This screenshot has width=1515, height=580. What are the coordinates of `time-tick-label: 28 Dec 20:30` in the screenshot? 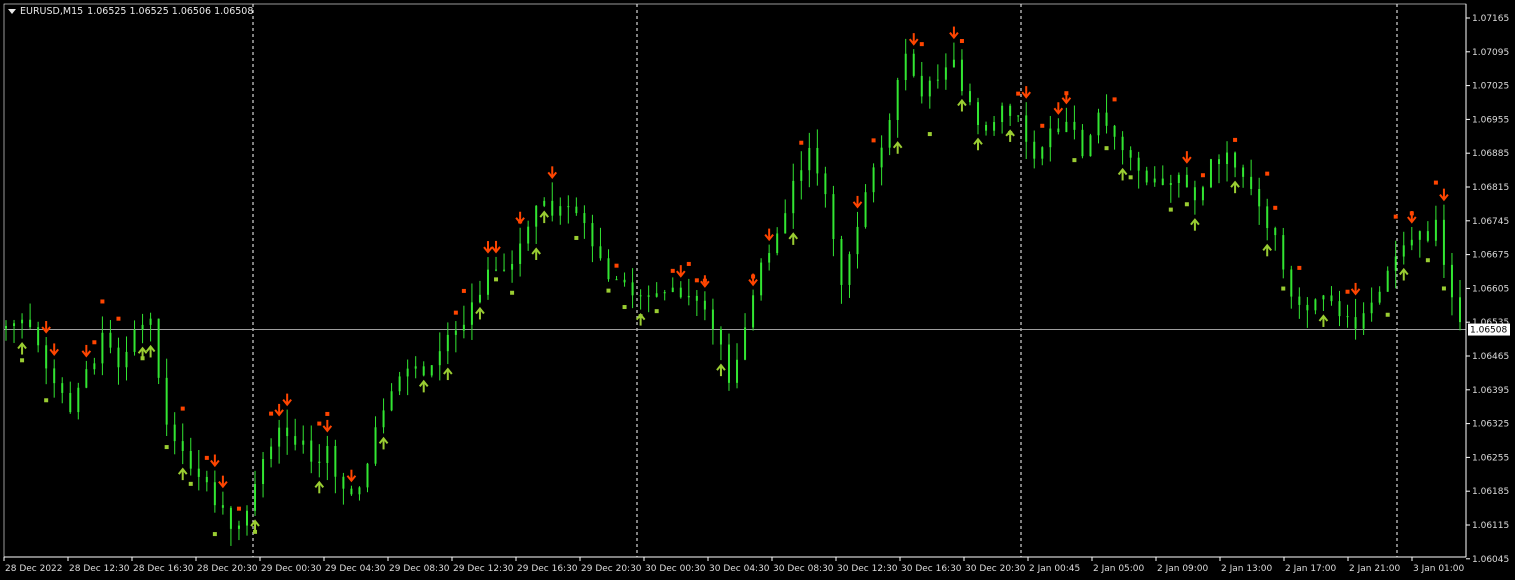 It's located at (227, 569).